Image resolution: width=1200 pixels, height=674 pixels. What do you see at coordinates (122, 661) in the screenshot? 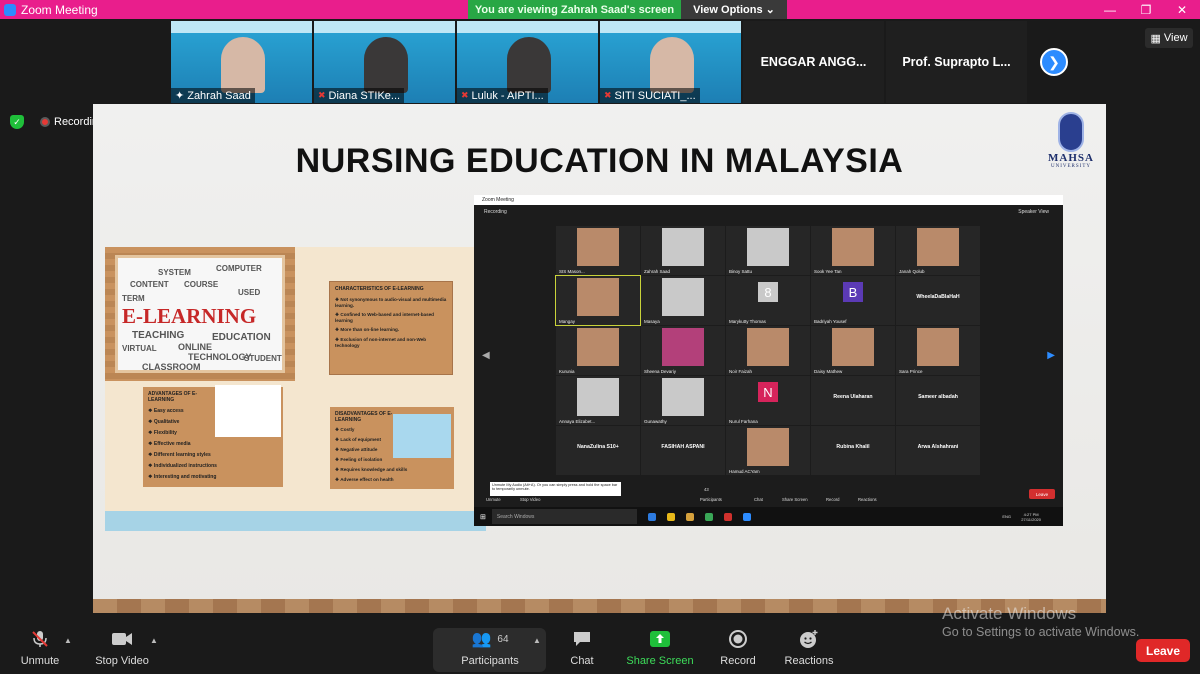
I see `stop-video-label: Stop Video` at bounding box center [122, 661].